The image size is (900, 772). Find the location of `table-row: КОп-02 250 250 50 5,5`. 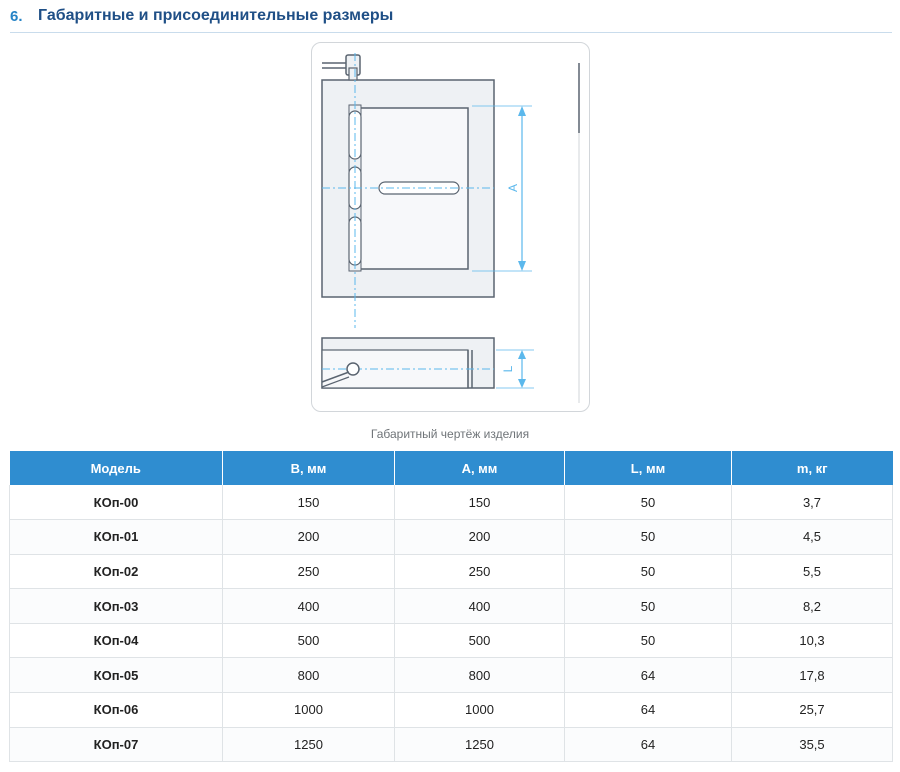

table-row: КОп-02 250 250 50 5,5 is located at coordinates (451, 572).